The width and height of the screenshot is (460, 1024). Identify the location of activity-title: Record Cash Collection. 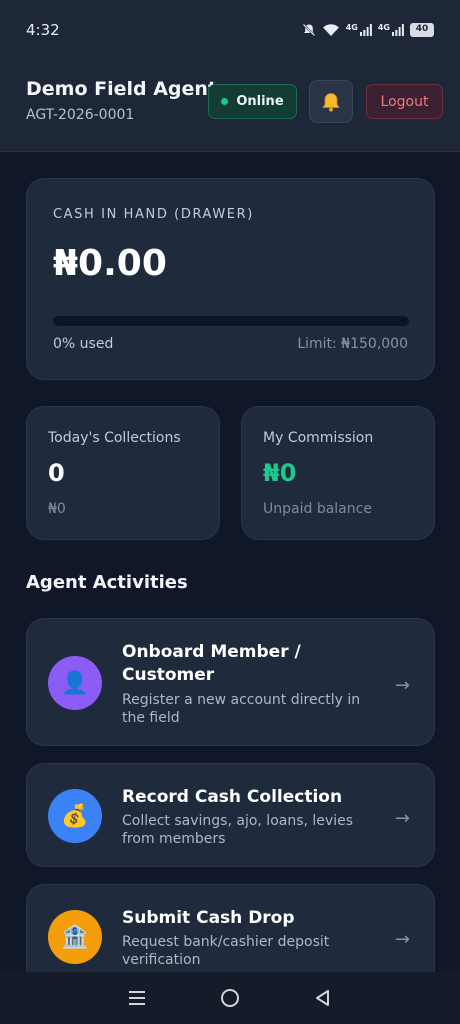
(232, 797).